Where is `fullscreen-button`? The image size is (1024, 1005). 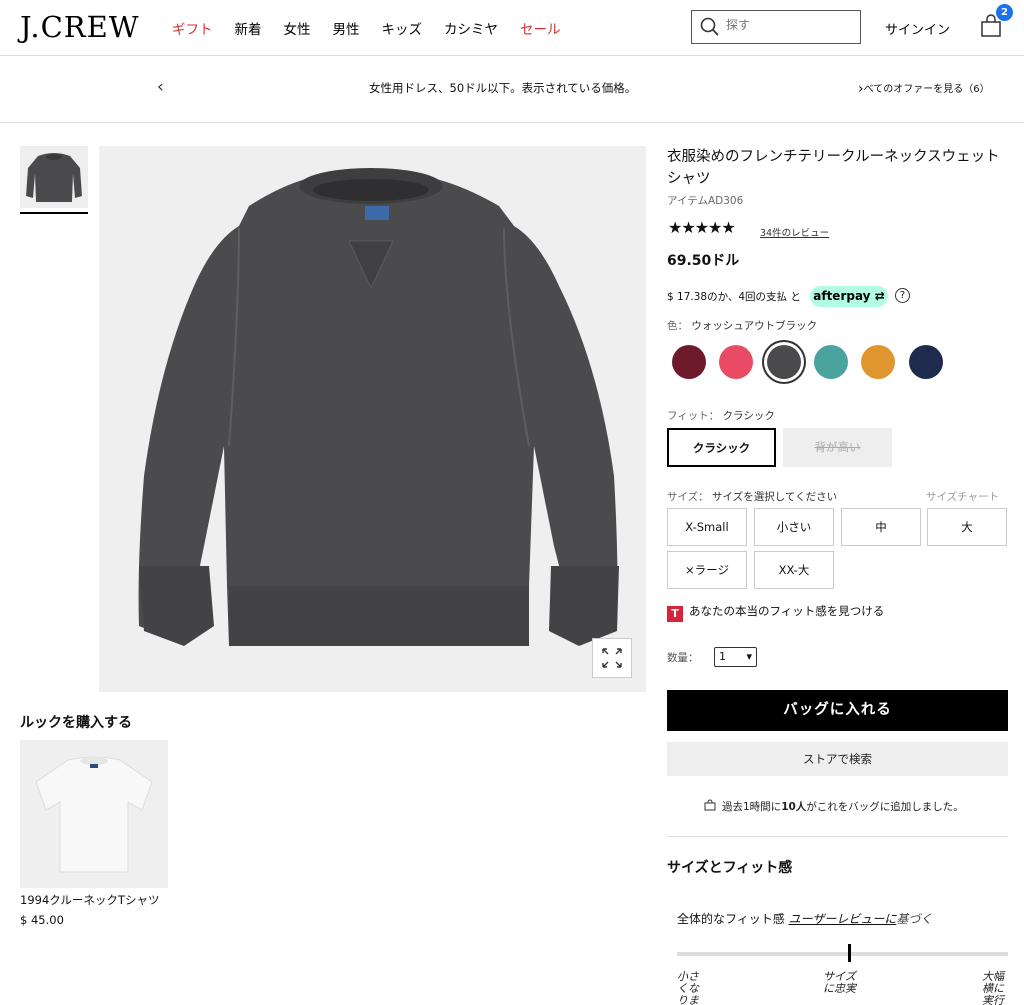
fullscreen-button is located at coordinates (612, 658).